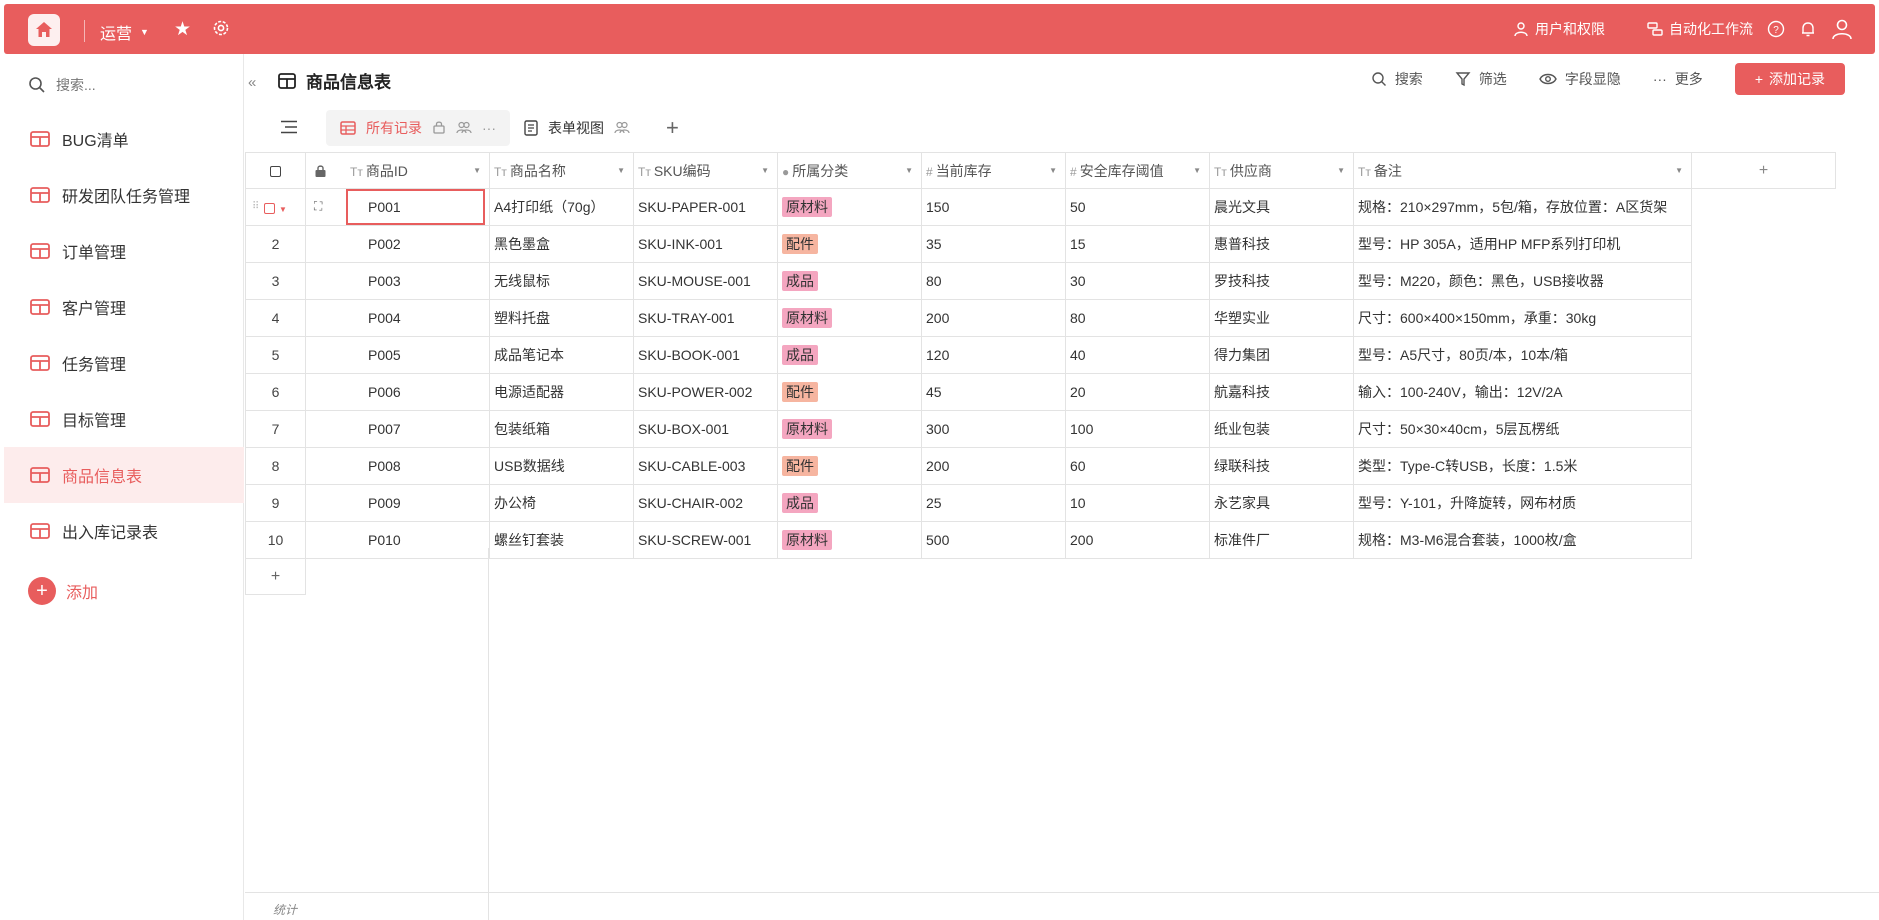  I want to click on column-header-id: Tт 商品ID ▼, so click(397, 170).